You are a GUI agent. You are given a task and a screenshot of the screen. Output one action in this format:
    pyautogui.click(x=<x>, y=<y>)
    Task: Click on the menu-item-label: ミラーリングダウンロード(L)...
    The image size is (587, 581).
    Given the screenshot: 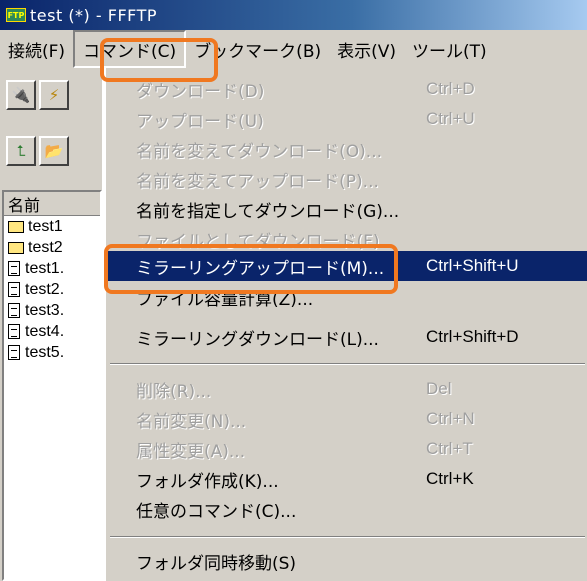 What is the action you would take?
    pyautogui.click(x=257, y=339)
    